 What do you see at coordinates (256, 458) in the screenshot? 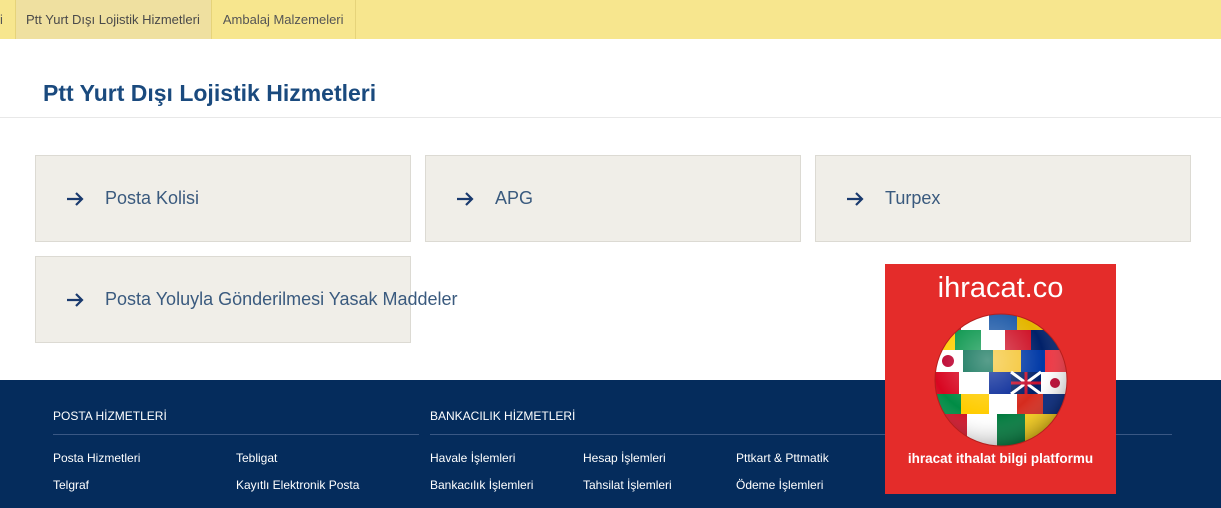
I see `footer-link: Tebligat` at bounding box center [256, 458].